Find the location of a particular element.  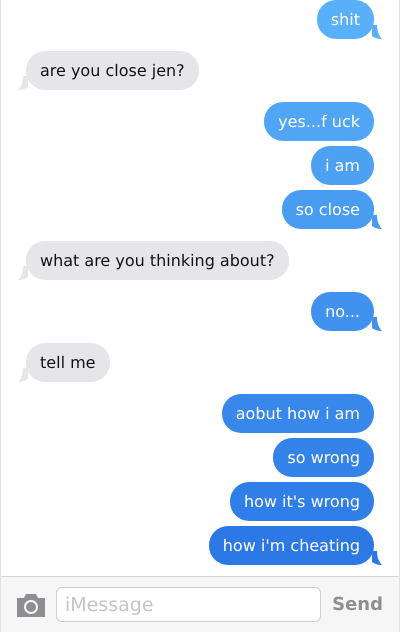

message-bubble: tell me is located at coordinates (68, 362).